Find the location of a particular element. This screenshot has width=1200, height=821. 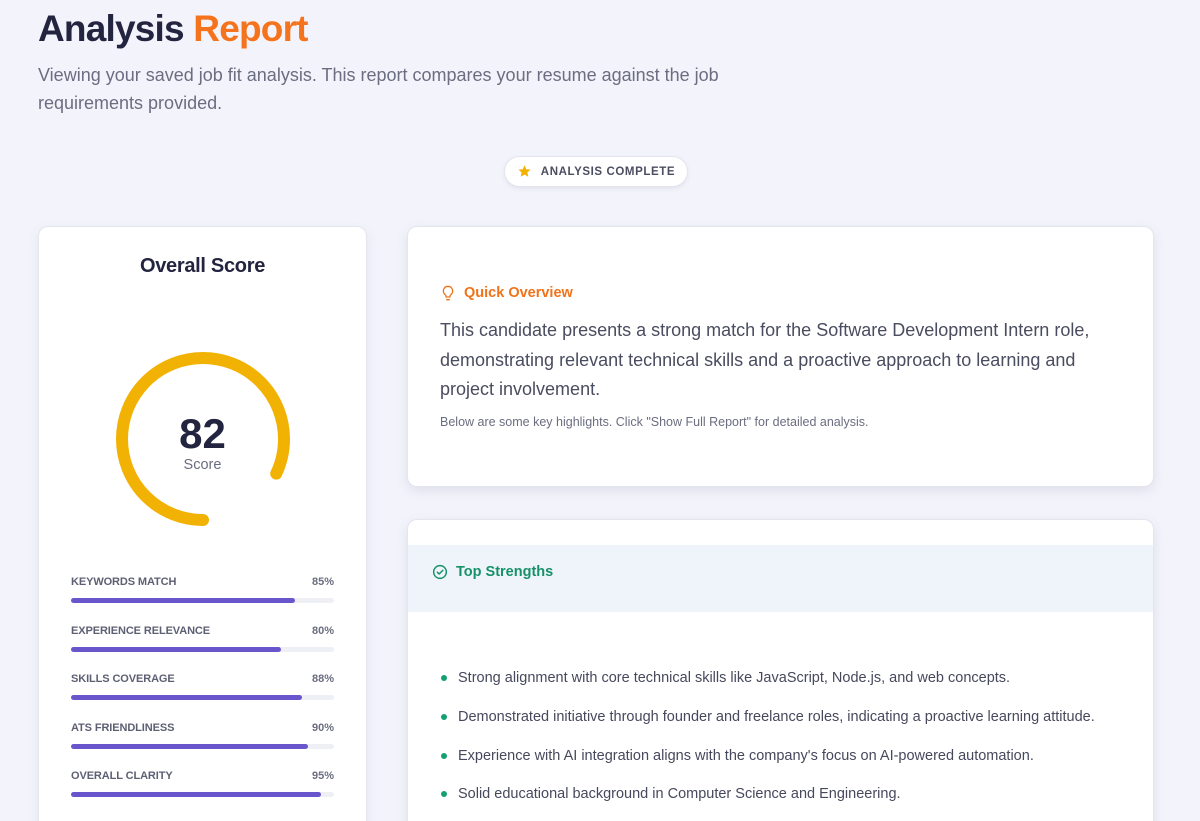

metric-header: ATS FRIENDLINESS 90% is located at coordinates (202, 728).